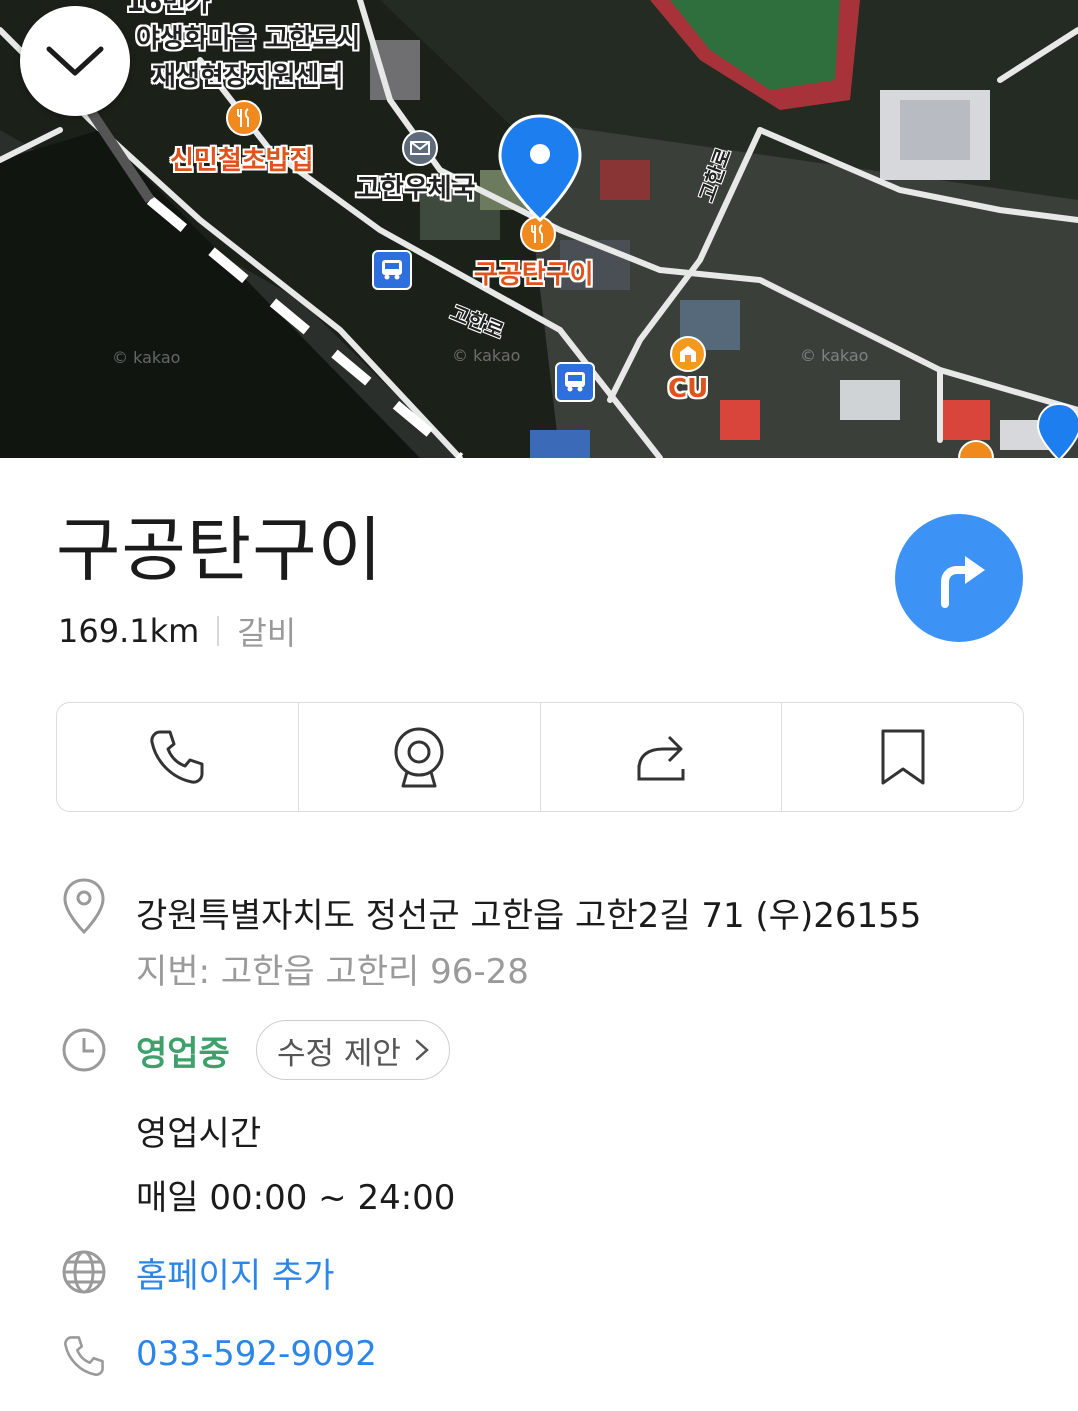  What do you see at coordinates (84, 1272) in the screenshot?
I see `globe-icon` at bounding box center [84, 1272].